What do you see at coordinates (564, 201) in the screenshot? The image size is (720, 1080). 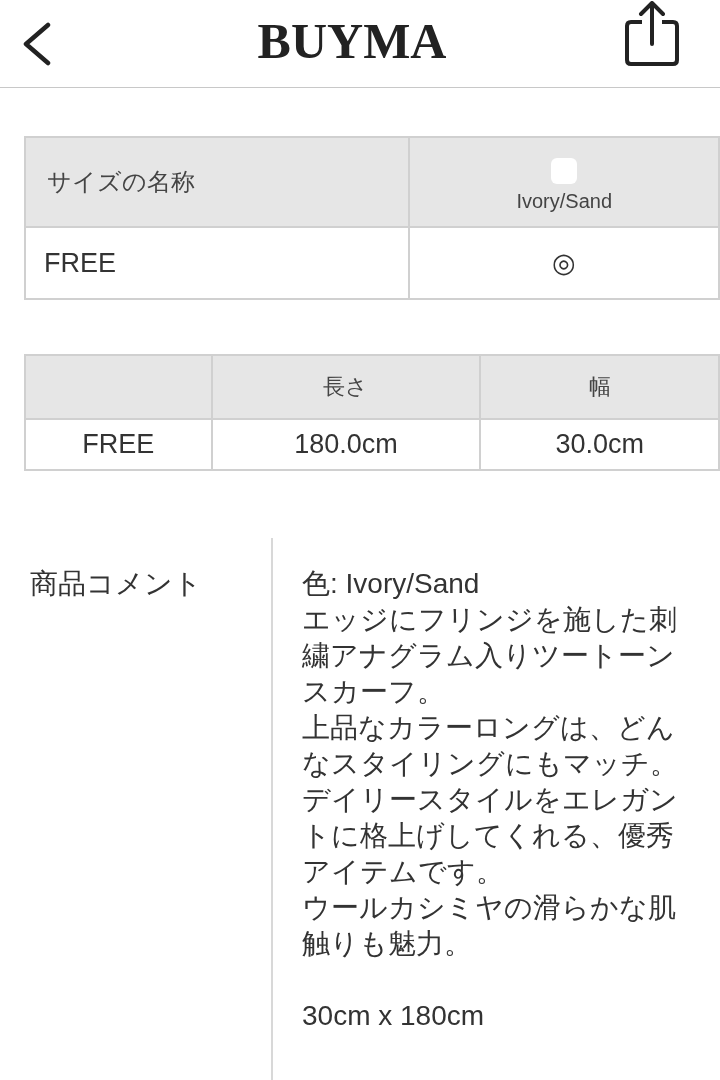 I see `color-name: Ivory/Sand` at bounding box center [564, 201].